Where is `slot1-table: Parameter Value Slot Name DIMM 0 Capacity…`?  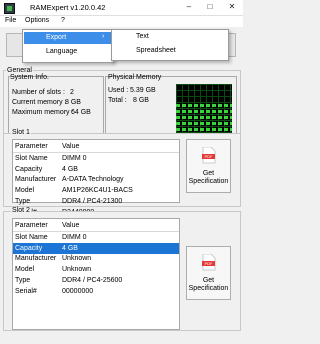 slot1-table: Parameter Value Slot Name DIMM 0 Capacity… is located at coordinates (96, 177).